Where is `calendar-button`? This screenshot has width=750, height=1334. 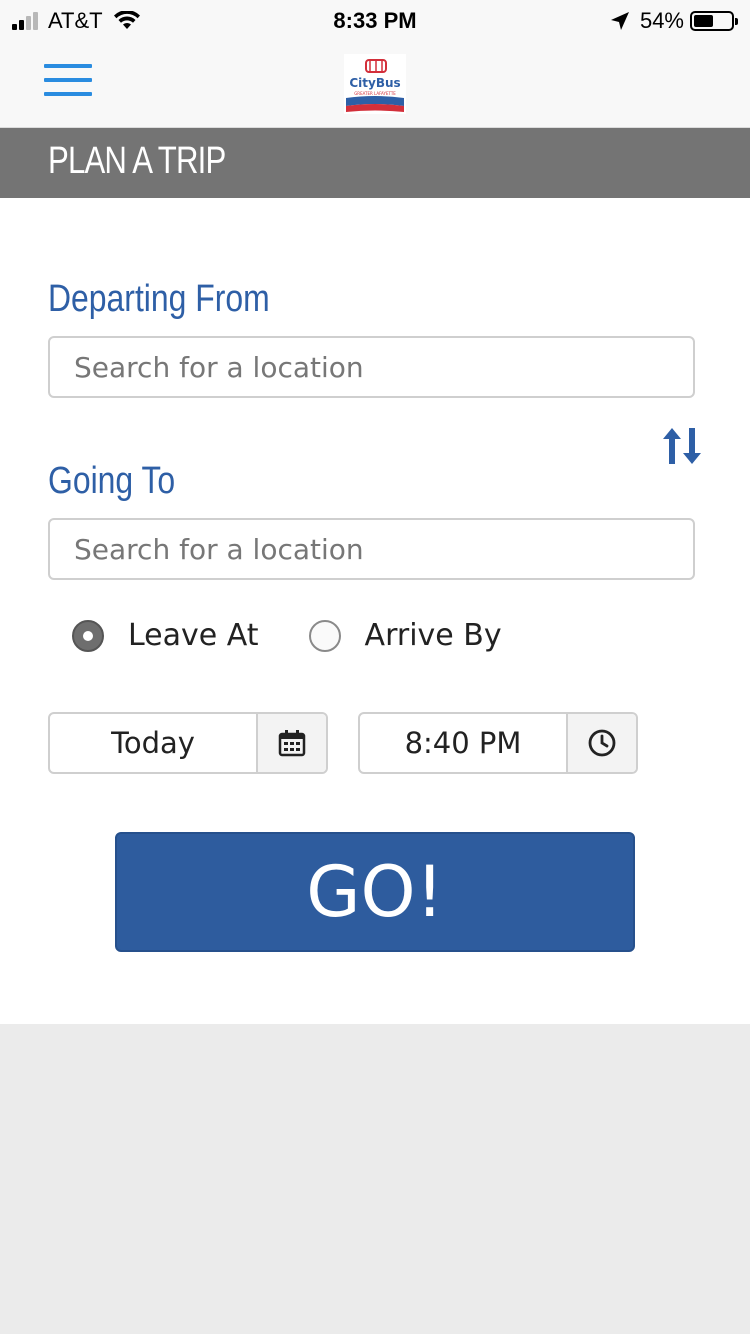
calendar-button is located at coordinates (291, 743).